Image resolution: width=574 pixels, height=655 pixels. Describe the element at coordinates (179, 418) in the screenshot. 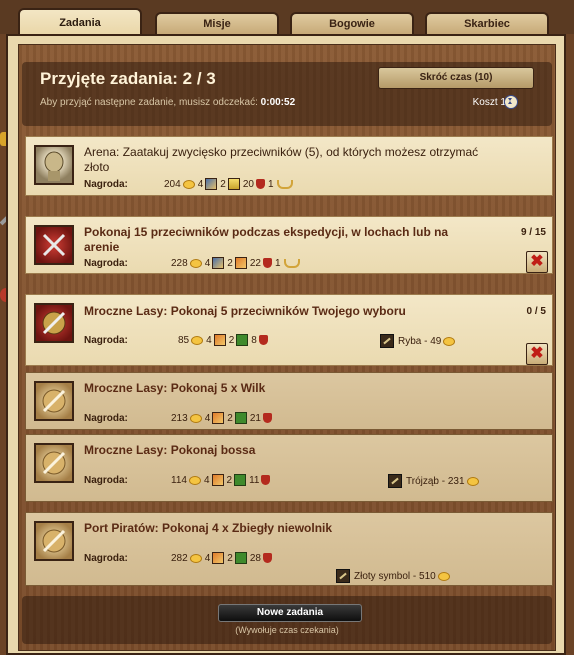

I see `gold-value: 213` at that location.